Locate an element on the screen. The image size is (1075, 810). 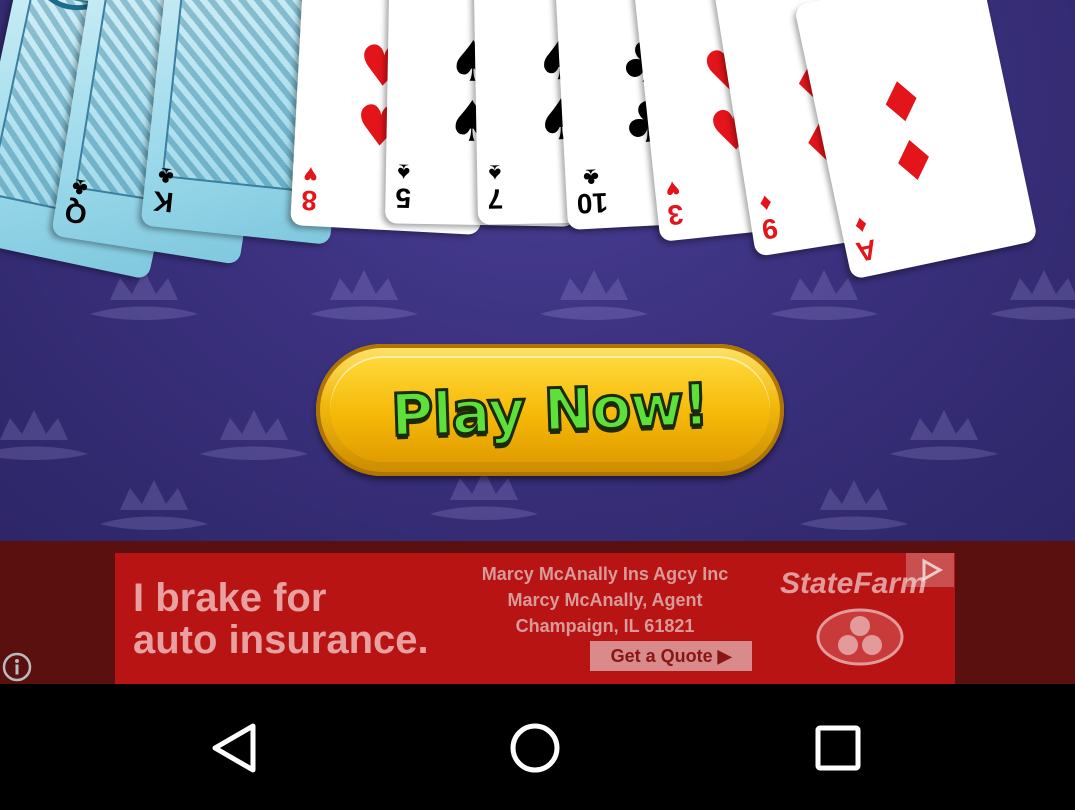
card-rank: 3 is located at coordinates (675, 214).